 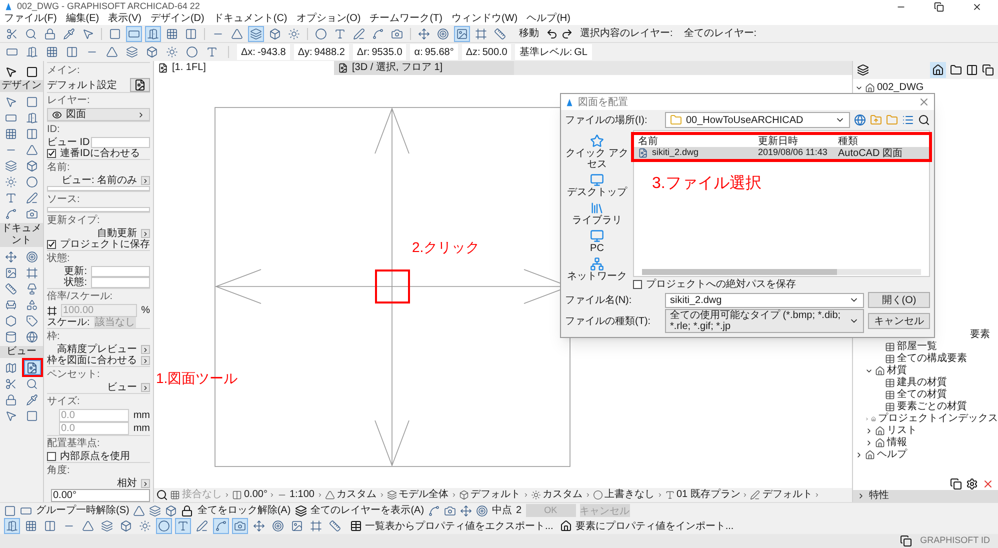 I want to click on section-label: 配置基準点:, so click(x=73, y=443).